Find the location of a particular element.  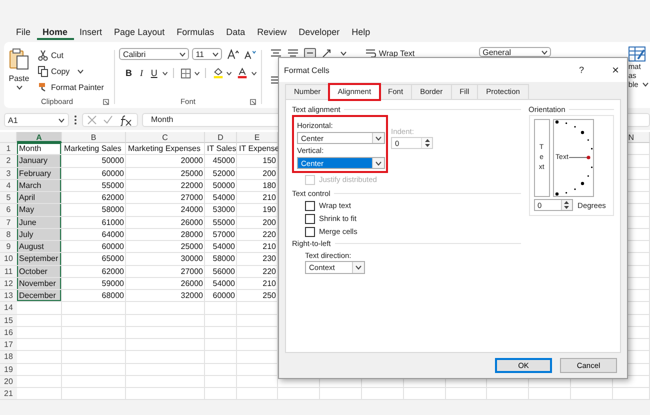

menu-tab: File is located at coordinates (23, 32).